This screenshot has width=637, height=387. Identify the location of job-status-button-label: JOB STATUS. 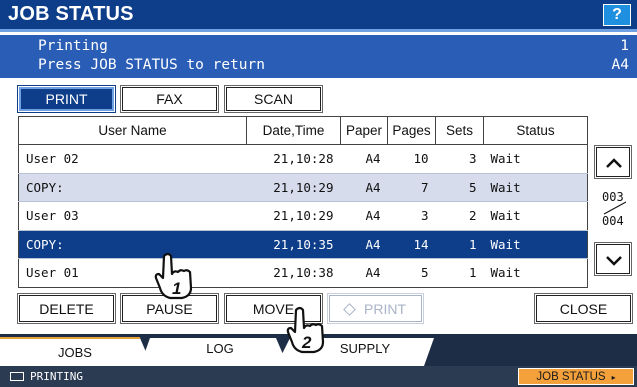
(571, 377).